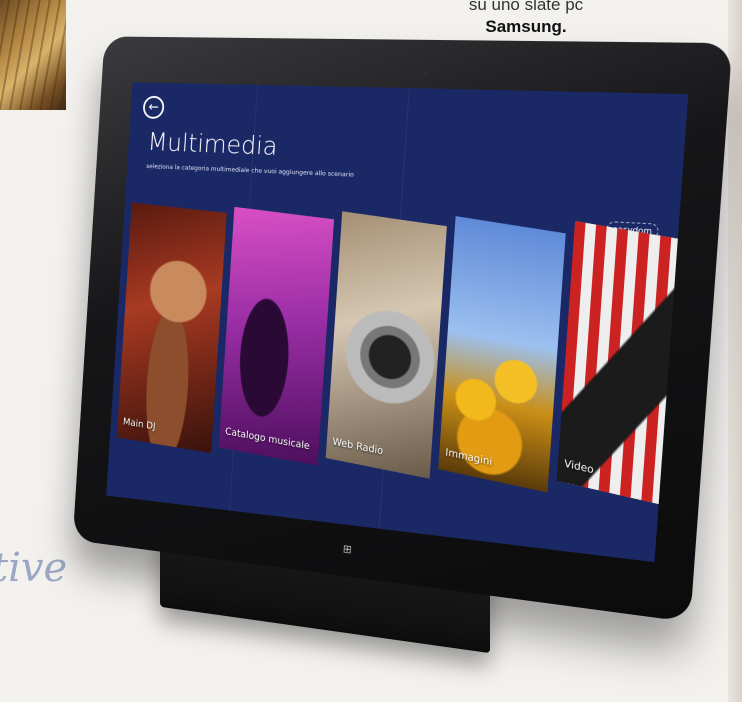 Image resolution: width=742 pixels, height=702 pixels. I want to click on tile-immagini: Immagini, so click(502, 354).